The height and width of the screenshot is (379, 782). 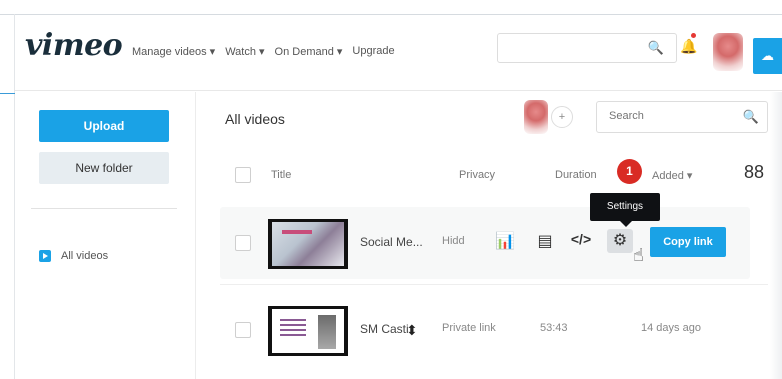 What do you see at coordinates (587, 48) in the screenshot?
I see `header-search-input: 🔍` at bounding box center [587, 48].